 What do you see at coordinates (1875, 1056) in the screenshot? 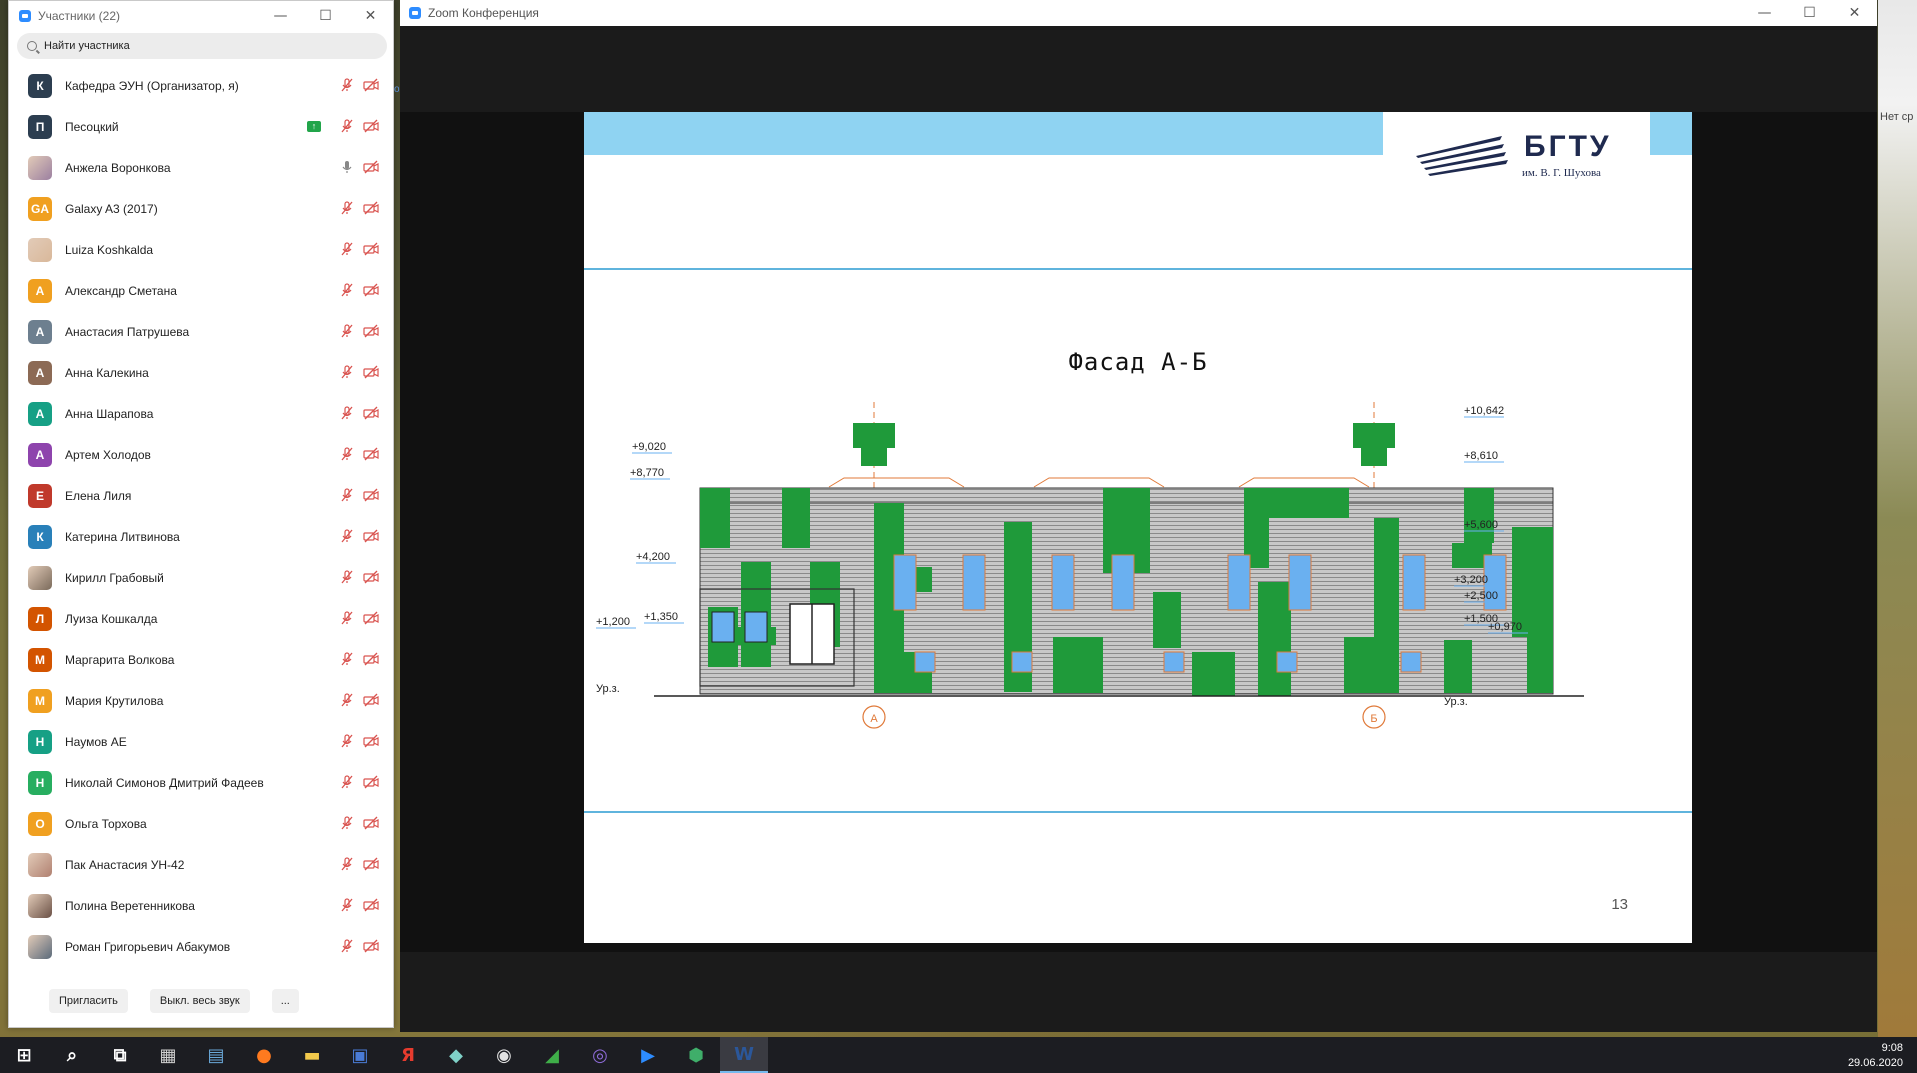
I see `taskbar-clock: 9:08 29.06.2020` at bounding box center [1875, 1056].